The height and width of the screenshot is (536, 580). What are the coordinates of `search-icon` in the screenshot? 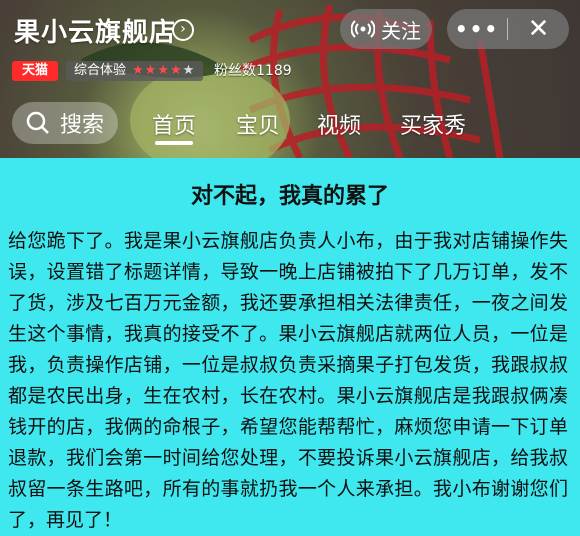 It's located at (37, 122).